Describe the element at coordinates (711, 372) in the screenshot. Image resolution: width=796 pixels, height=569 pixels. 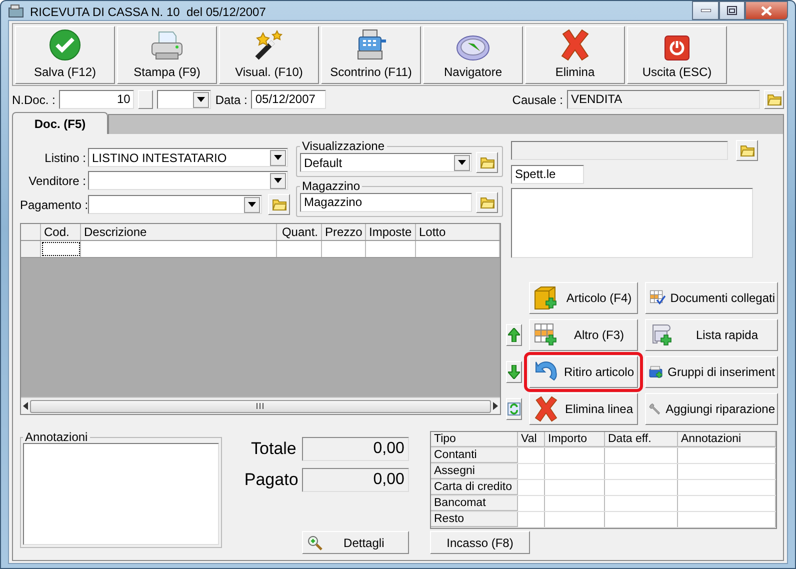
I see `action-button: Gruppi di inseriment` at that location.